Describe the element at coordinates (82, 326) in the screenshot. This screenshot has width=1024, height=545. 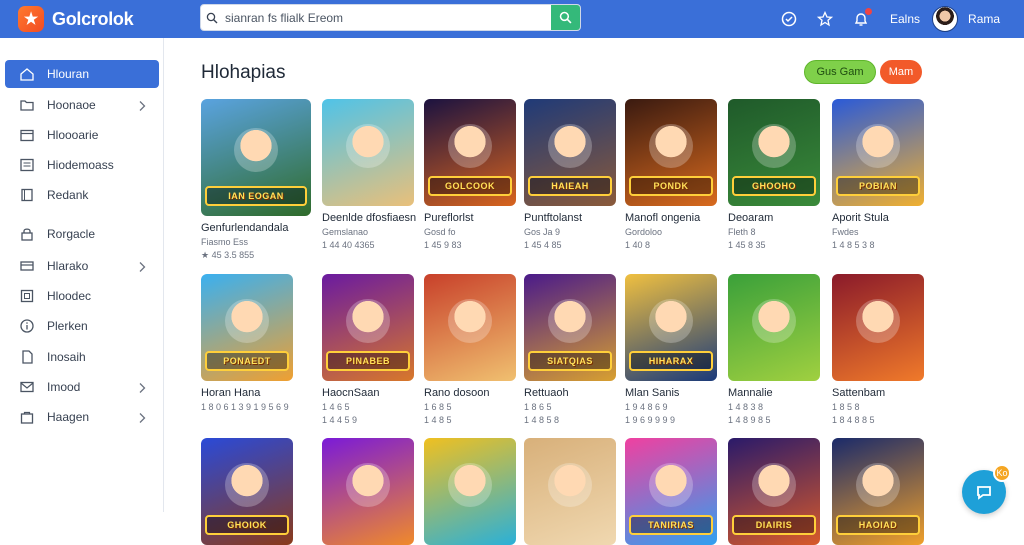
I see `sidebar-item: Plerken` at that location.